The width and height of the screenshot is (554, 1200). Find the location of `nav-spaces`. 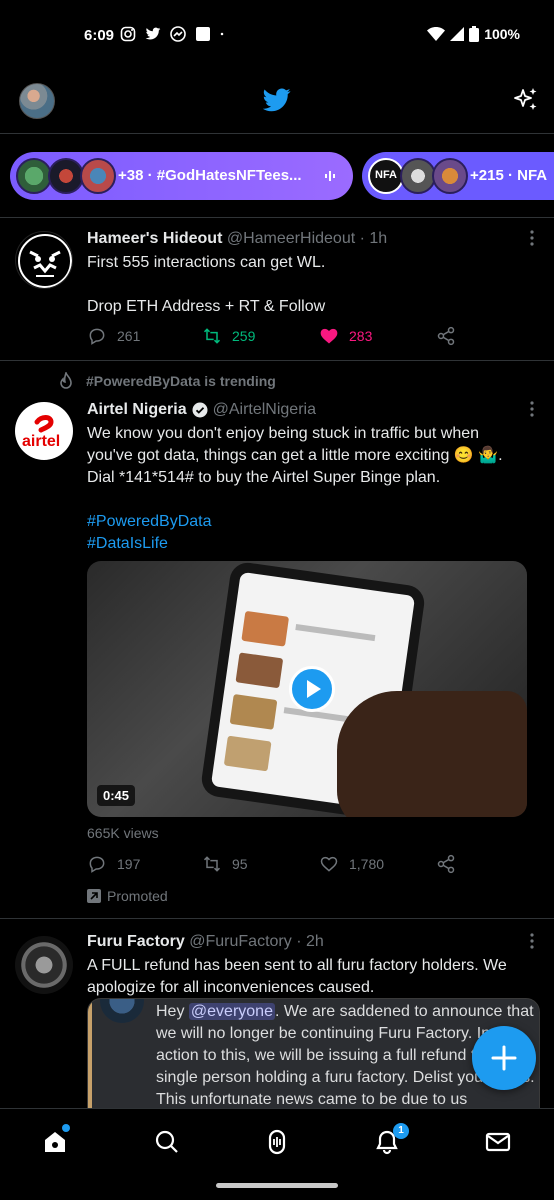

nav-spaces is located at coordinates (277, 1142).